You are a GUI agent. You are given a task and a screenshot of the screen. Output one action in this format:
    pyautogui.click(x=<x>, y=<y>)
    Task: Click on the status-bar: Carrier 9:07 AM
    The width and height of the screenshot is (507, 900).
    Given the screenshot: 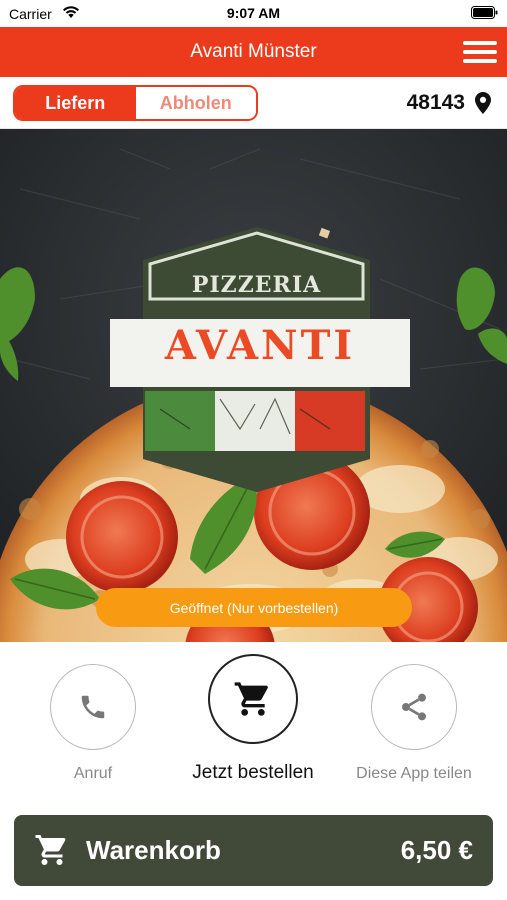 What is the action you would take?
    pyautogui.click(x=253, y=13)
    